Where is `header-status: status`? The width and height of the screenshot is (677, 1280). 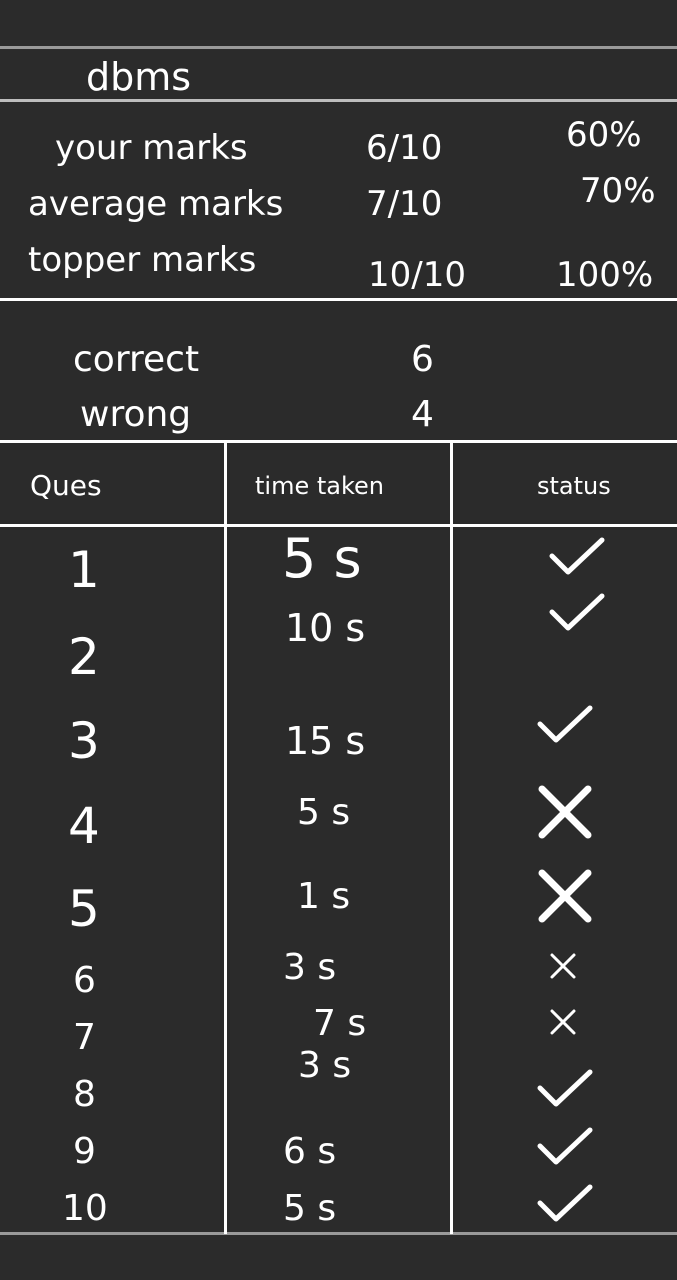 header-status: status is located at coordinates (574, 486).